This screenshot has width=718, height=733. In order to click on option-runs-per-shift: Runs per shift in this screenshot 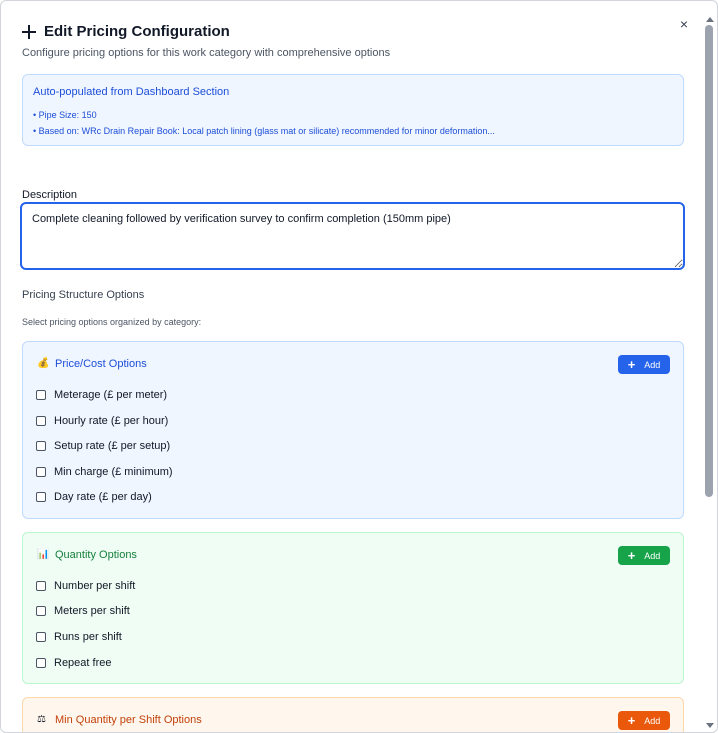, I will do `click(79, 637)`.